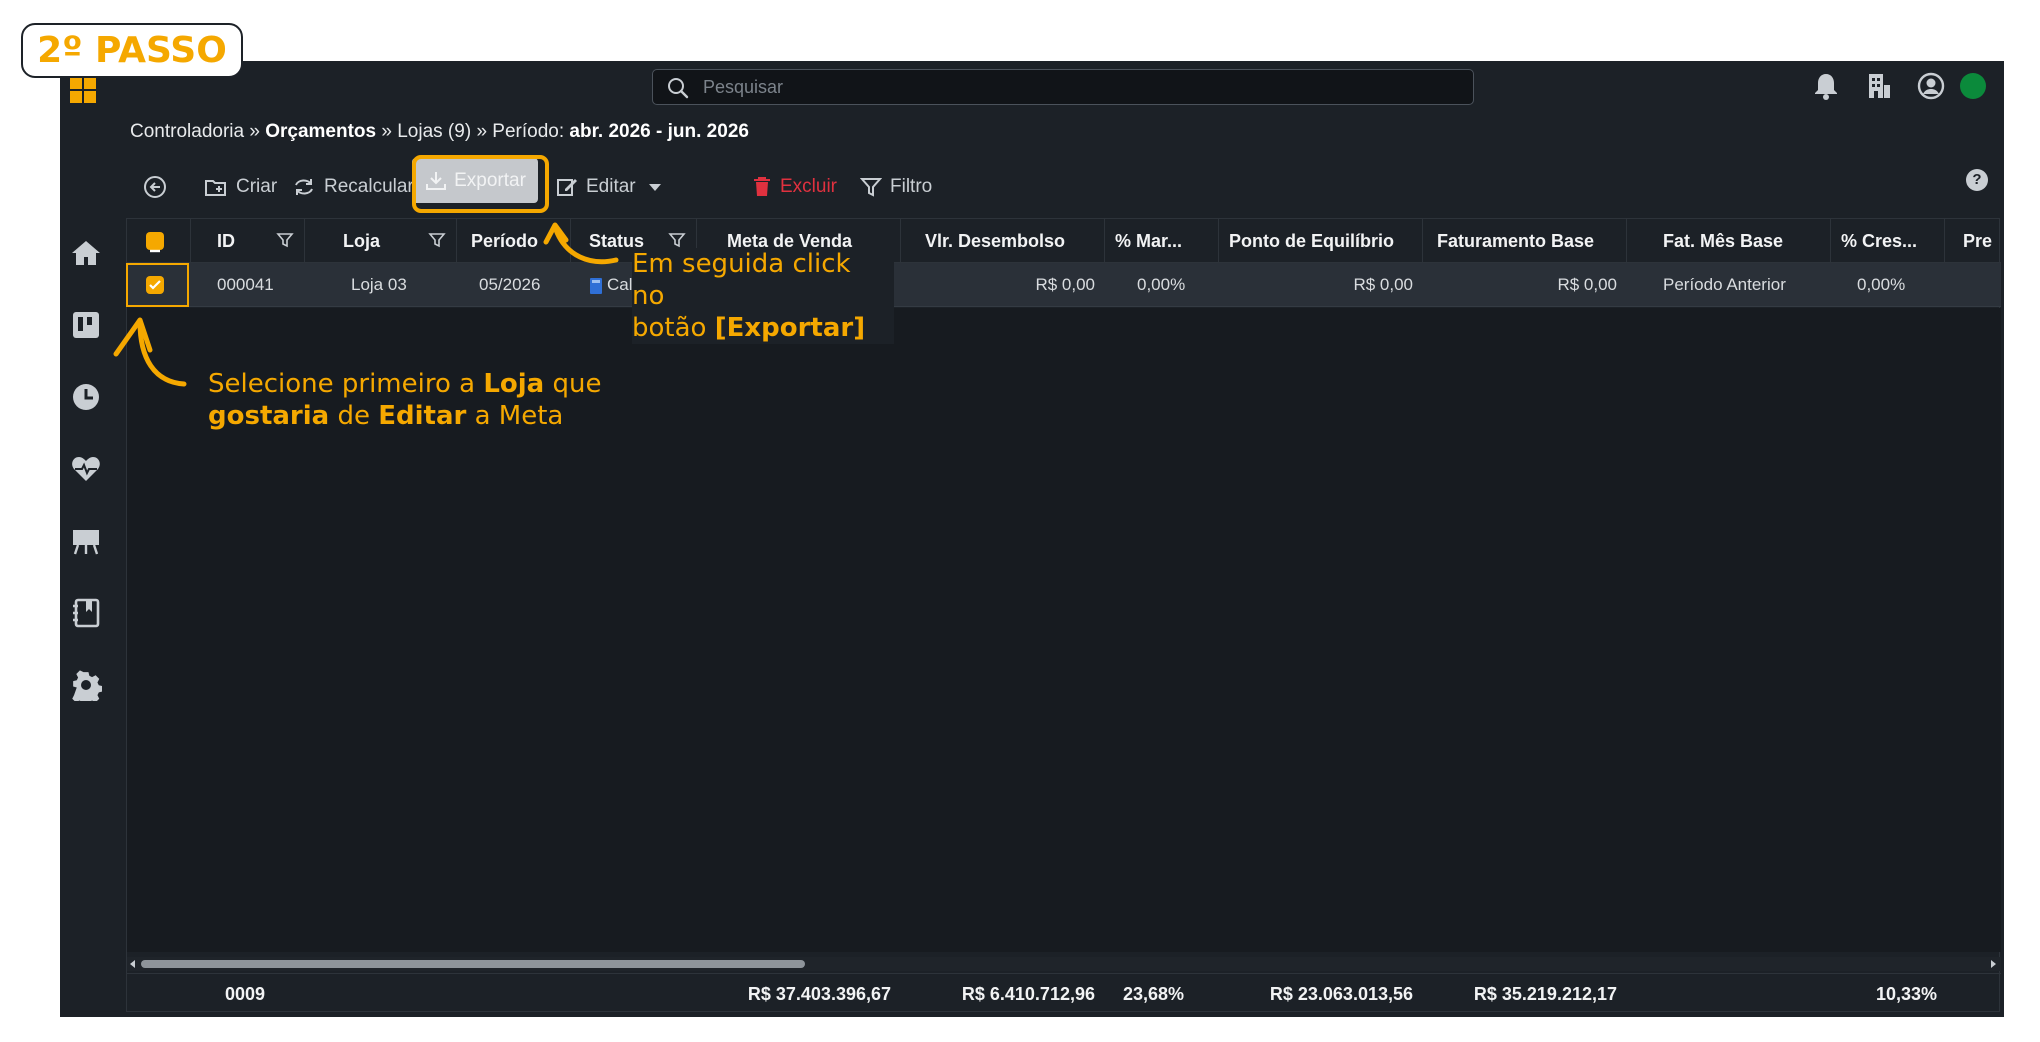  Describe the element at coordinates (1977, 180) in the screenshot. I see `help-icon: ?` at that location.